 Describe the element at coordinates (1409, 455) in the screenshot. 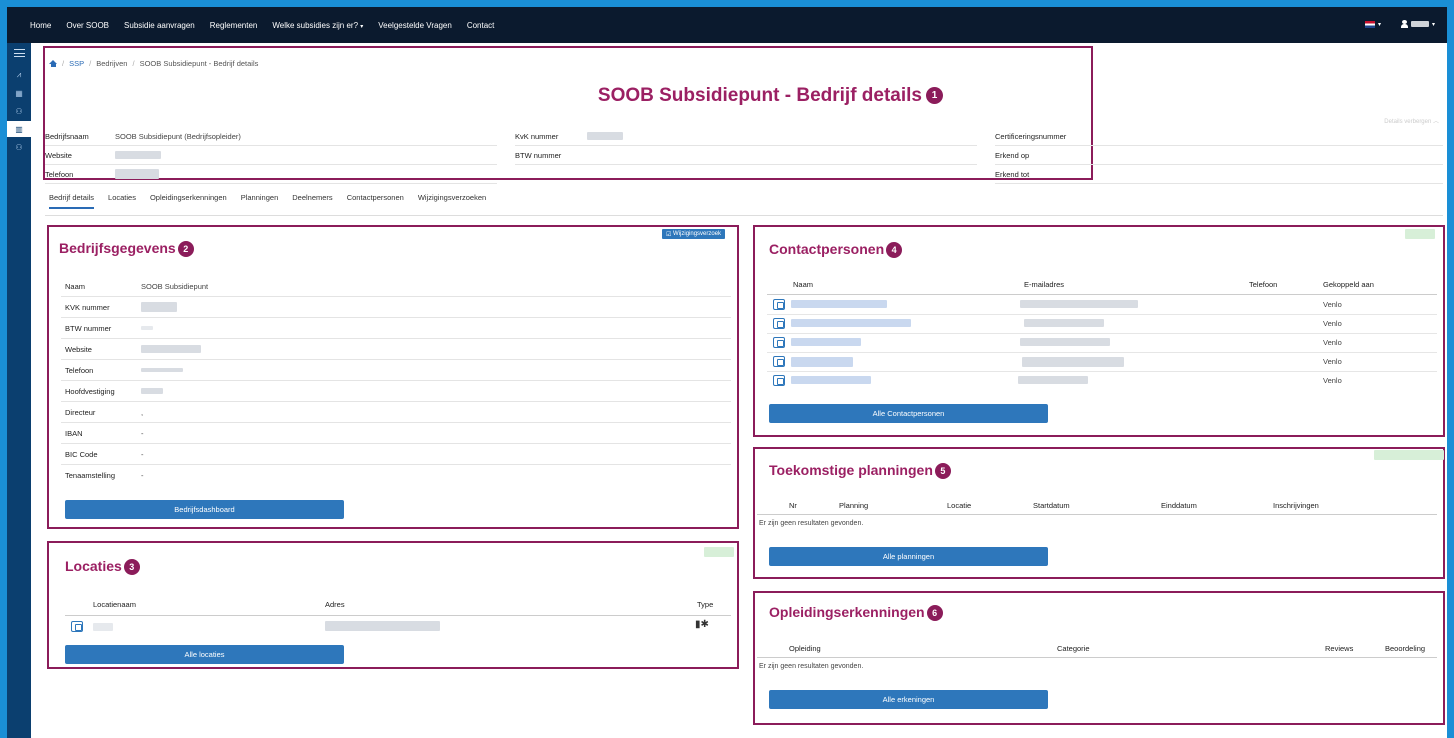

I see `add-planning-button` at that location.